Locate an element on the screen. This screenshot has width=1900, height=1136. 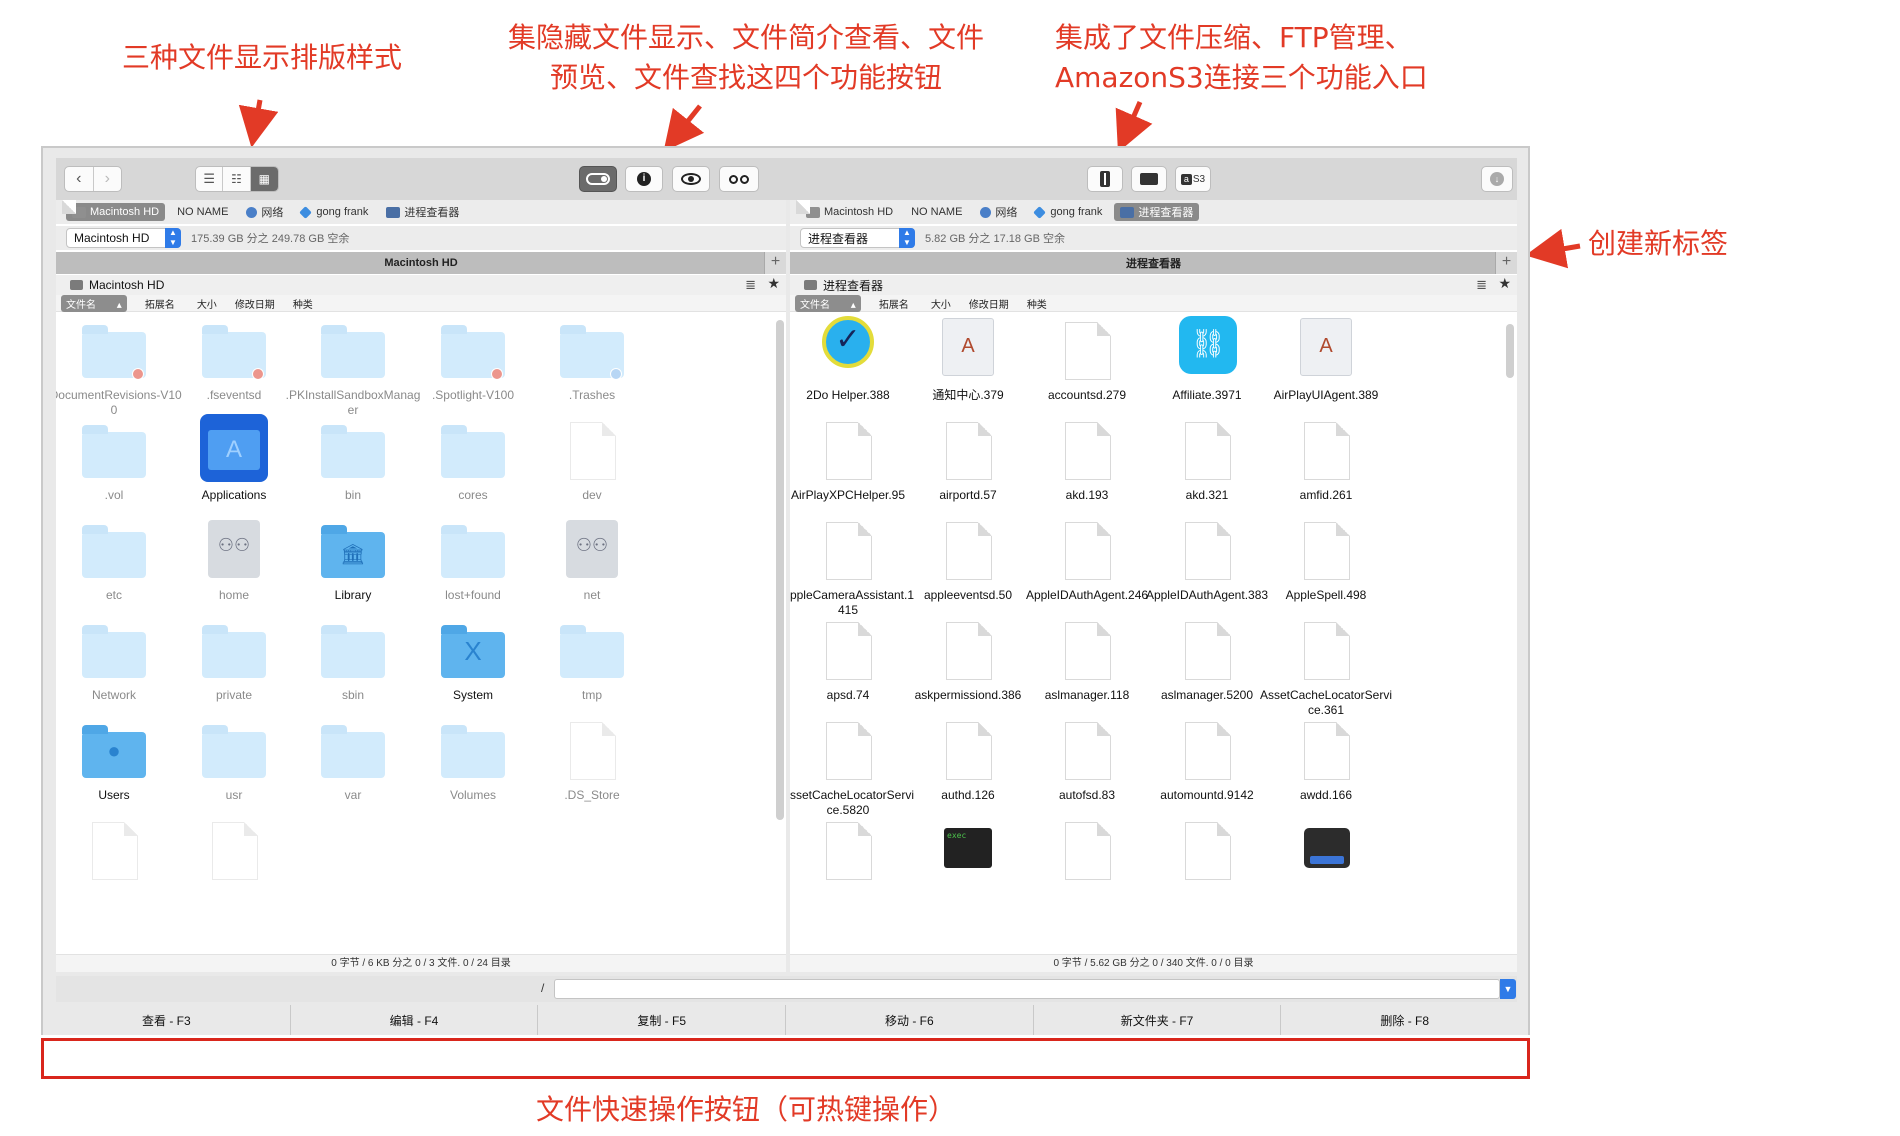
annotation-function-buttons-1: 集隐藏文件显示、文件简介查看、文件 is located at coordinates (746, 37).